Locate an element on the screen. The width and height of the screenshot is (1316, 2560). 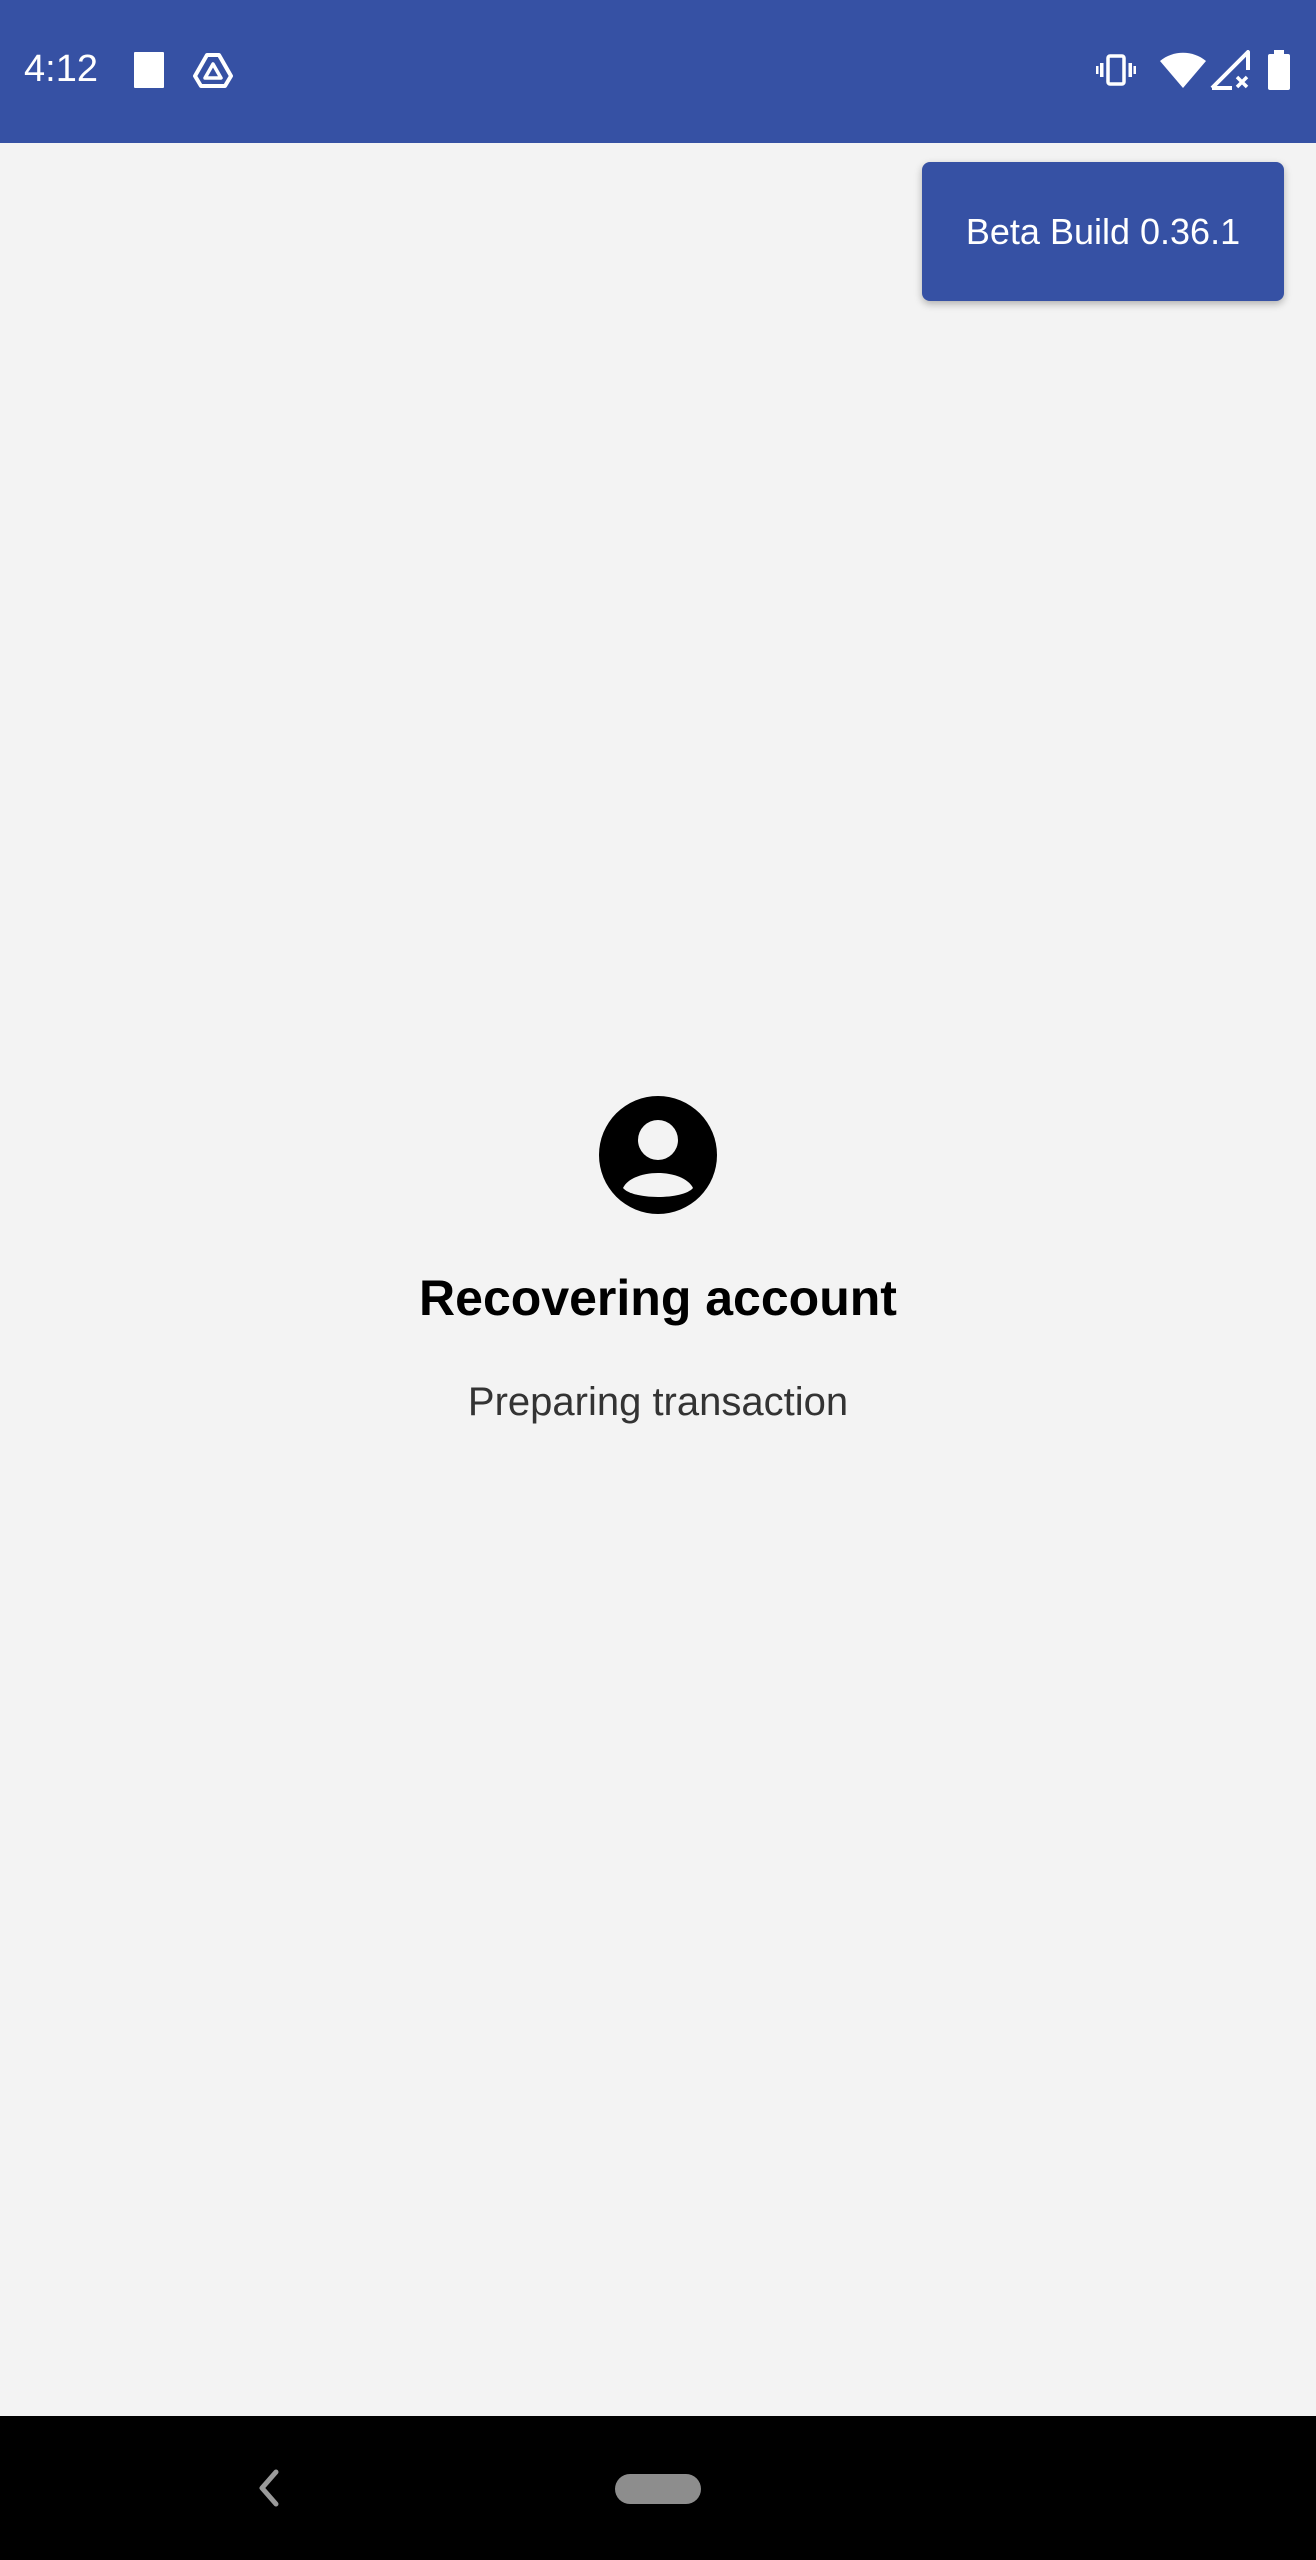
back-chevron-icon is located at coordinates (268, 2488).